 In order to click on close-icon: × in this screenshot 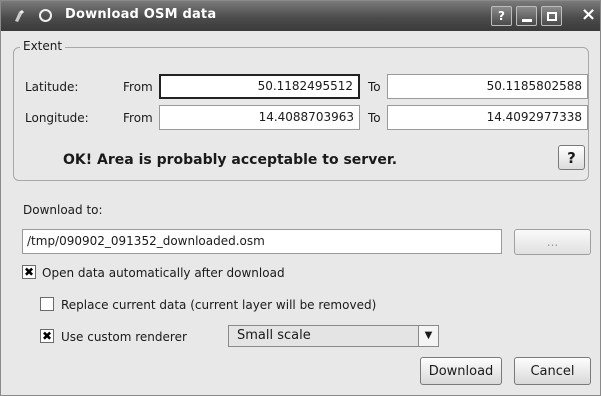, I will do `click(589, 14)`.